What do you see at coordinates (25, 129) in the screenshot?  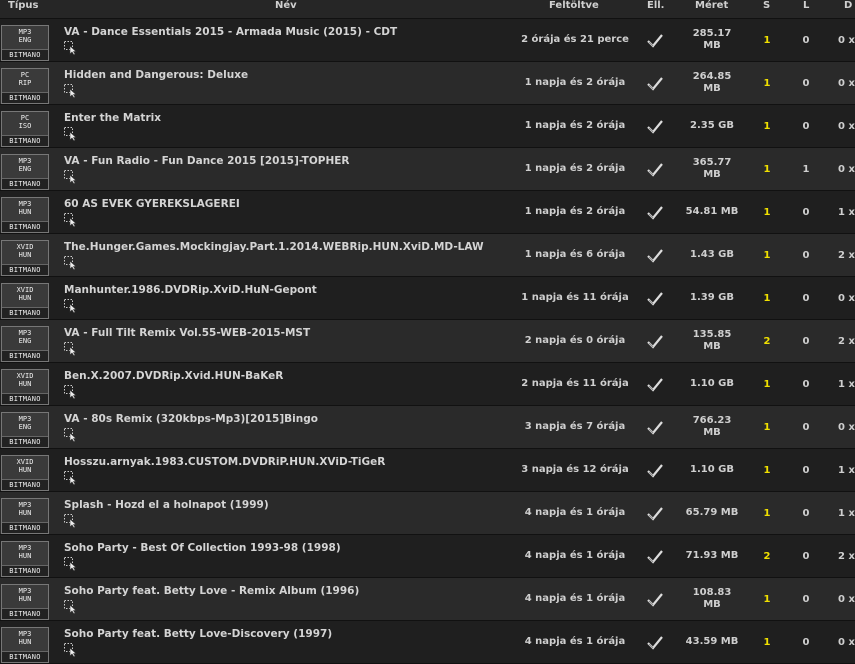 I see `category-icon: PC ISO BITMANO` at bounding box center [25, 129].